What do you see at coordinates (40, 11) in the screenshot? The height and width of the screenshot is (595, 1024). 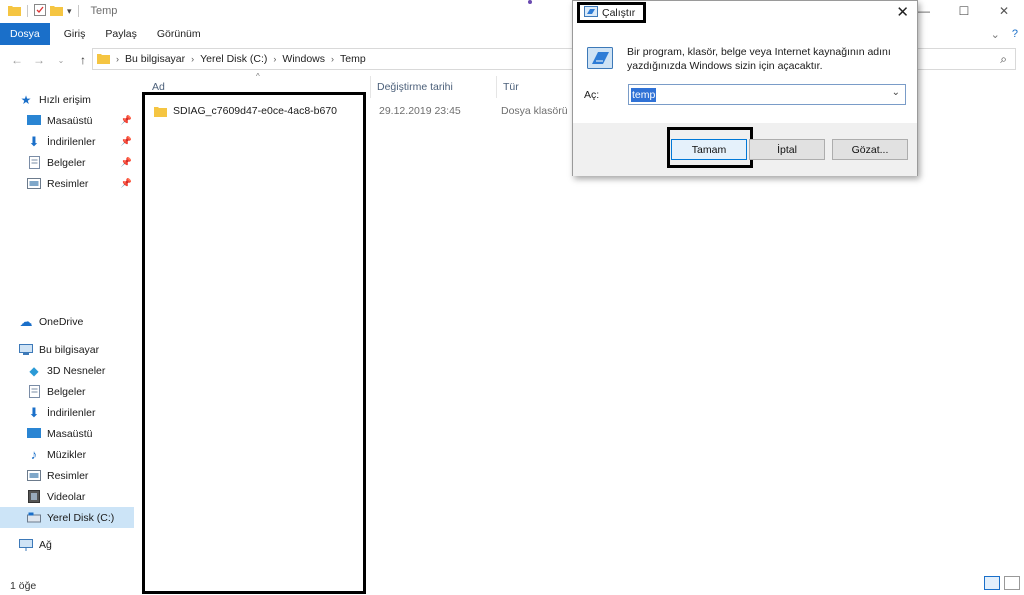 I see `properties-icon` at bounding box center [40, 11].